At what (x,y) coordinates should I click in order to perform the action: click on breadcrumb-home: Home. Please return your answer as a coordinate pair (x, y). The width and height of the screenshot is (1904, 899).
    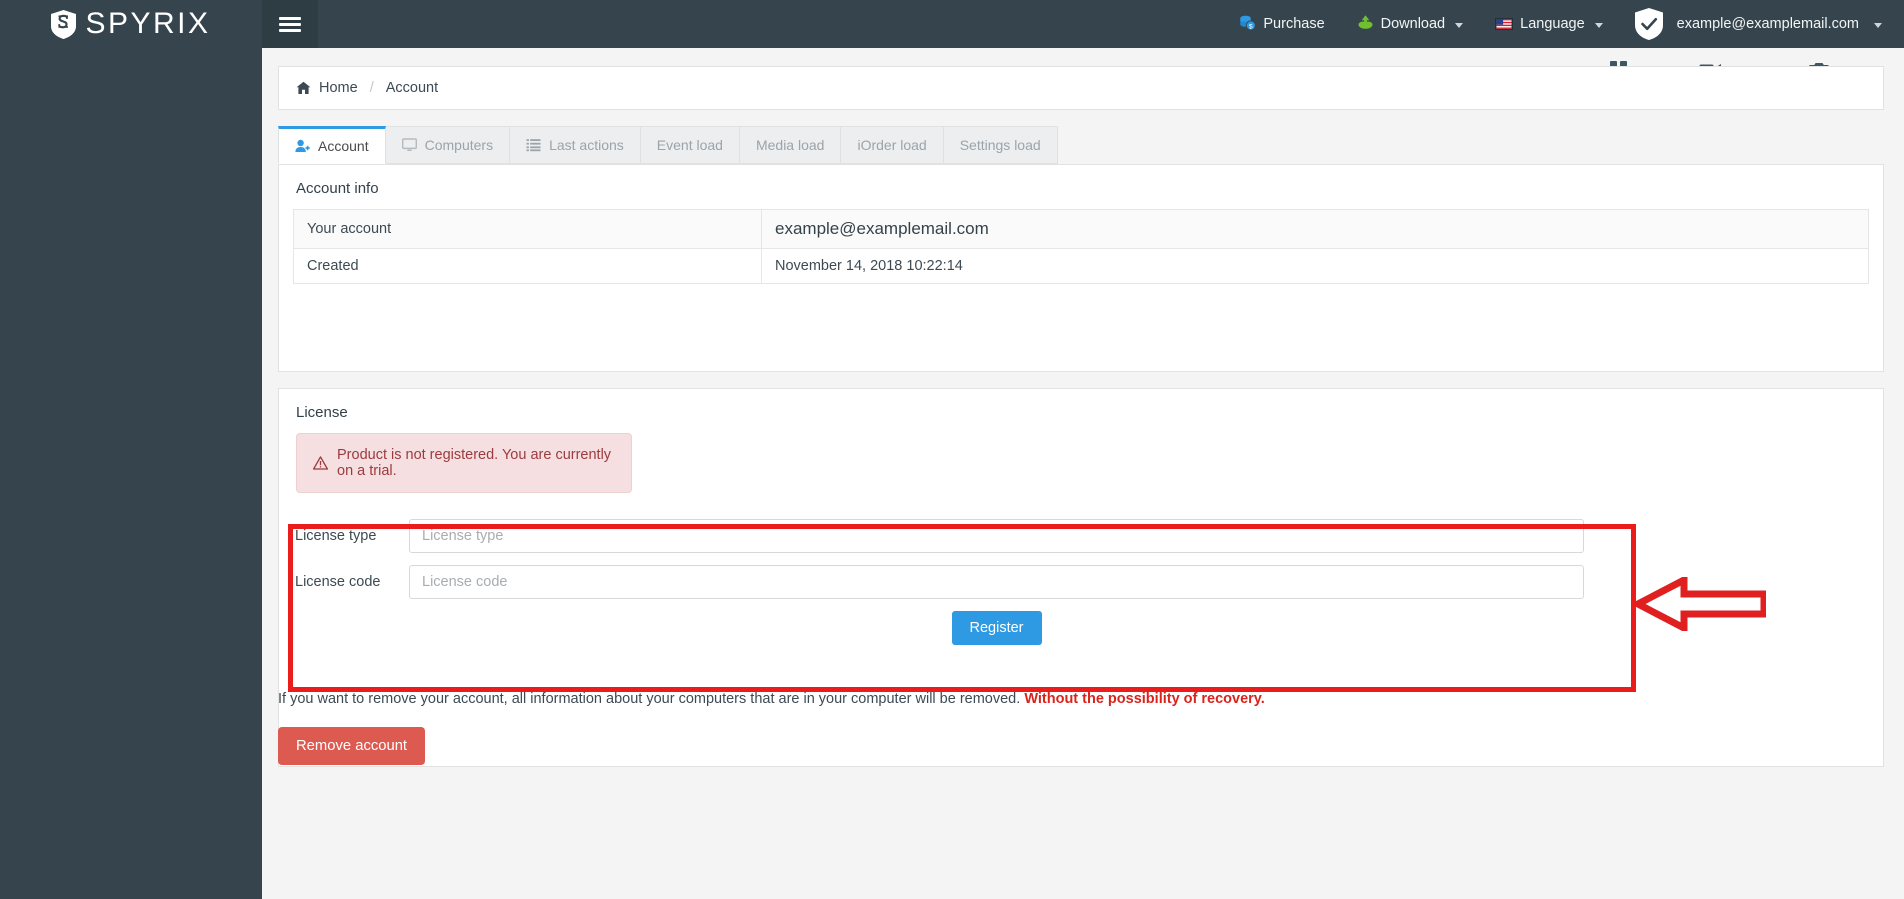
    Looking at the image, I should click on (338, 88).